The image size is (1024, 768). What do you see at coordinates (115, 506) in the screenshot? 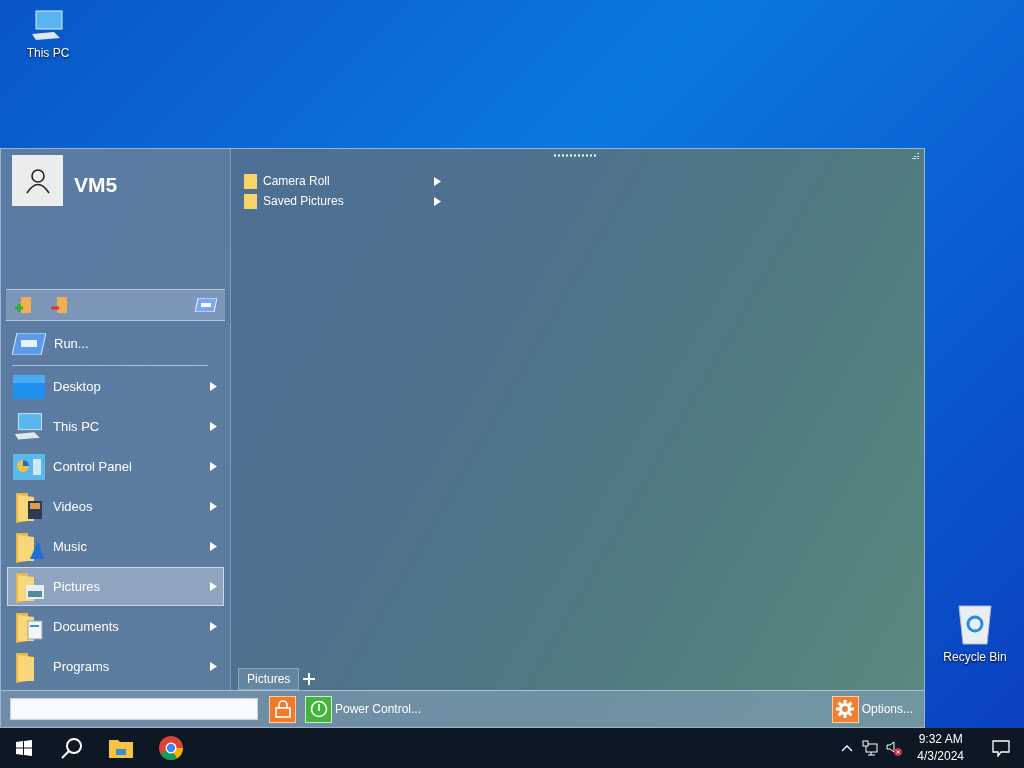
I see `menu-item: Videos` at bounding box center [115, 506].